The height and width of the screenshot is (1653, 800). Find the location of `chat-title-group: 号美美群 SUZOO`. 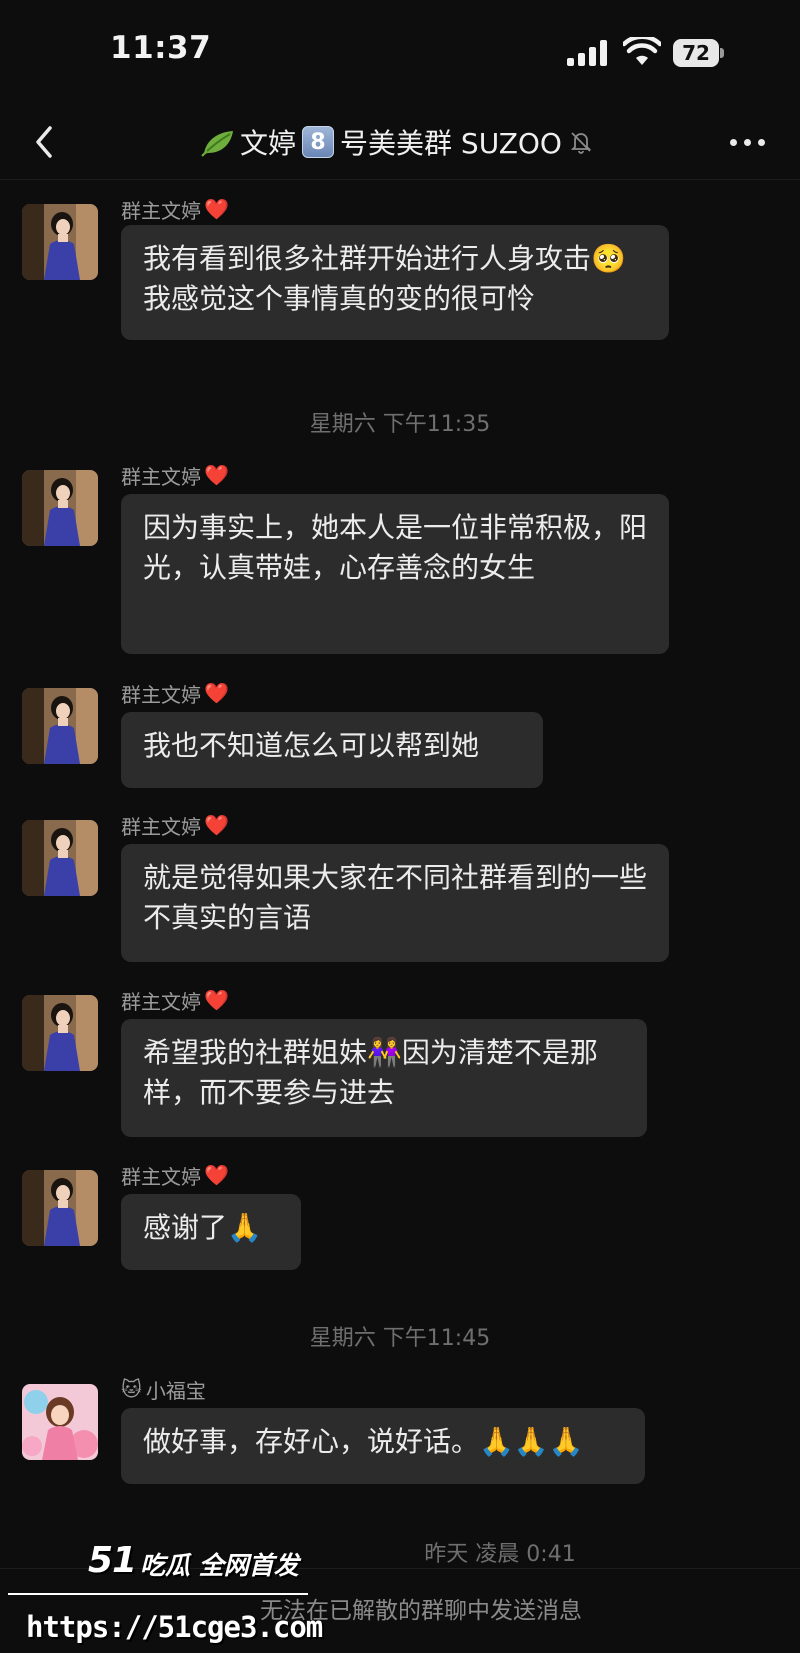

chat-title-group: 号美美群 SUZOO is located at coordinates (451, 143).